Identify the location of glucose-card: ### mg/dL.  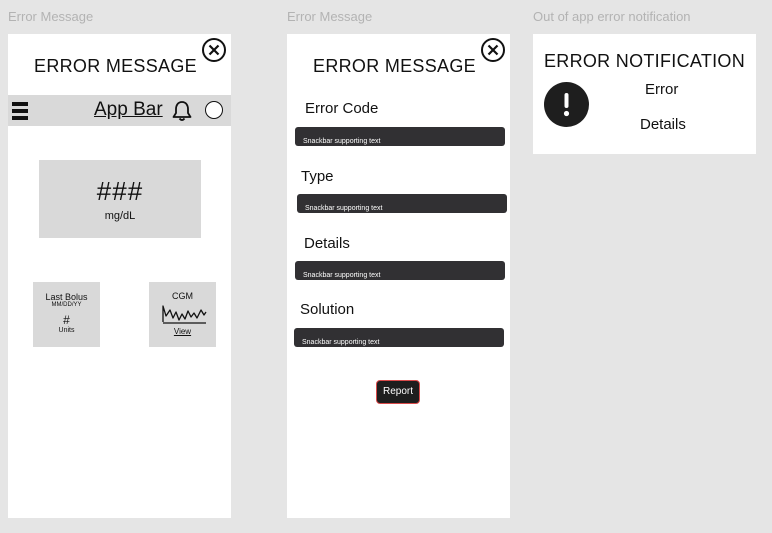
(120, 199).